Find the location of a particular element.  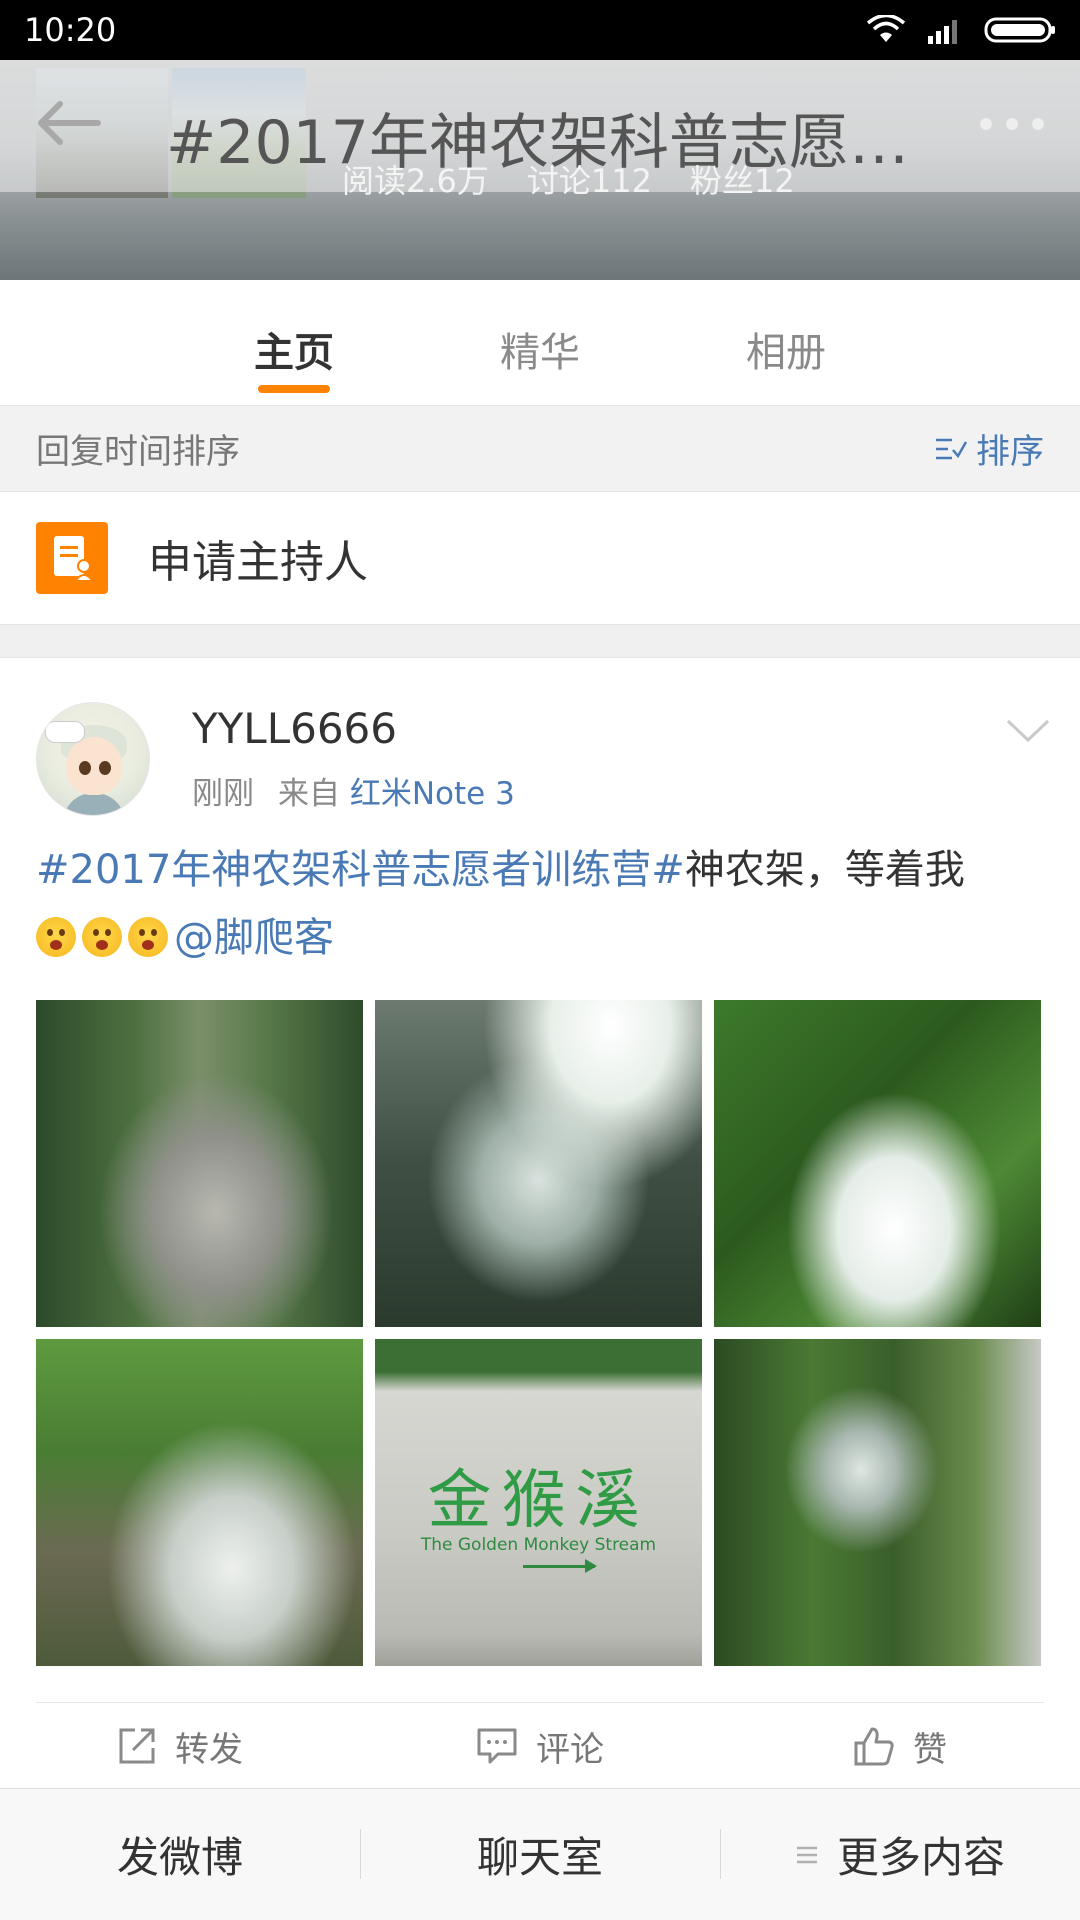

comment-button: 评论 is located at coordinates (540, 1746).